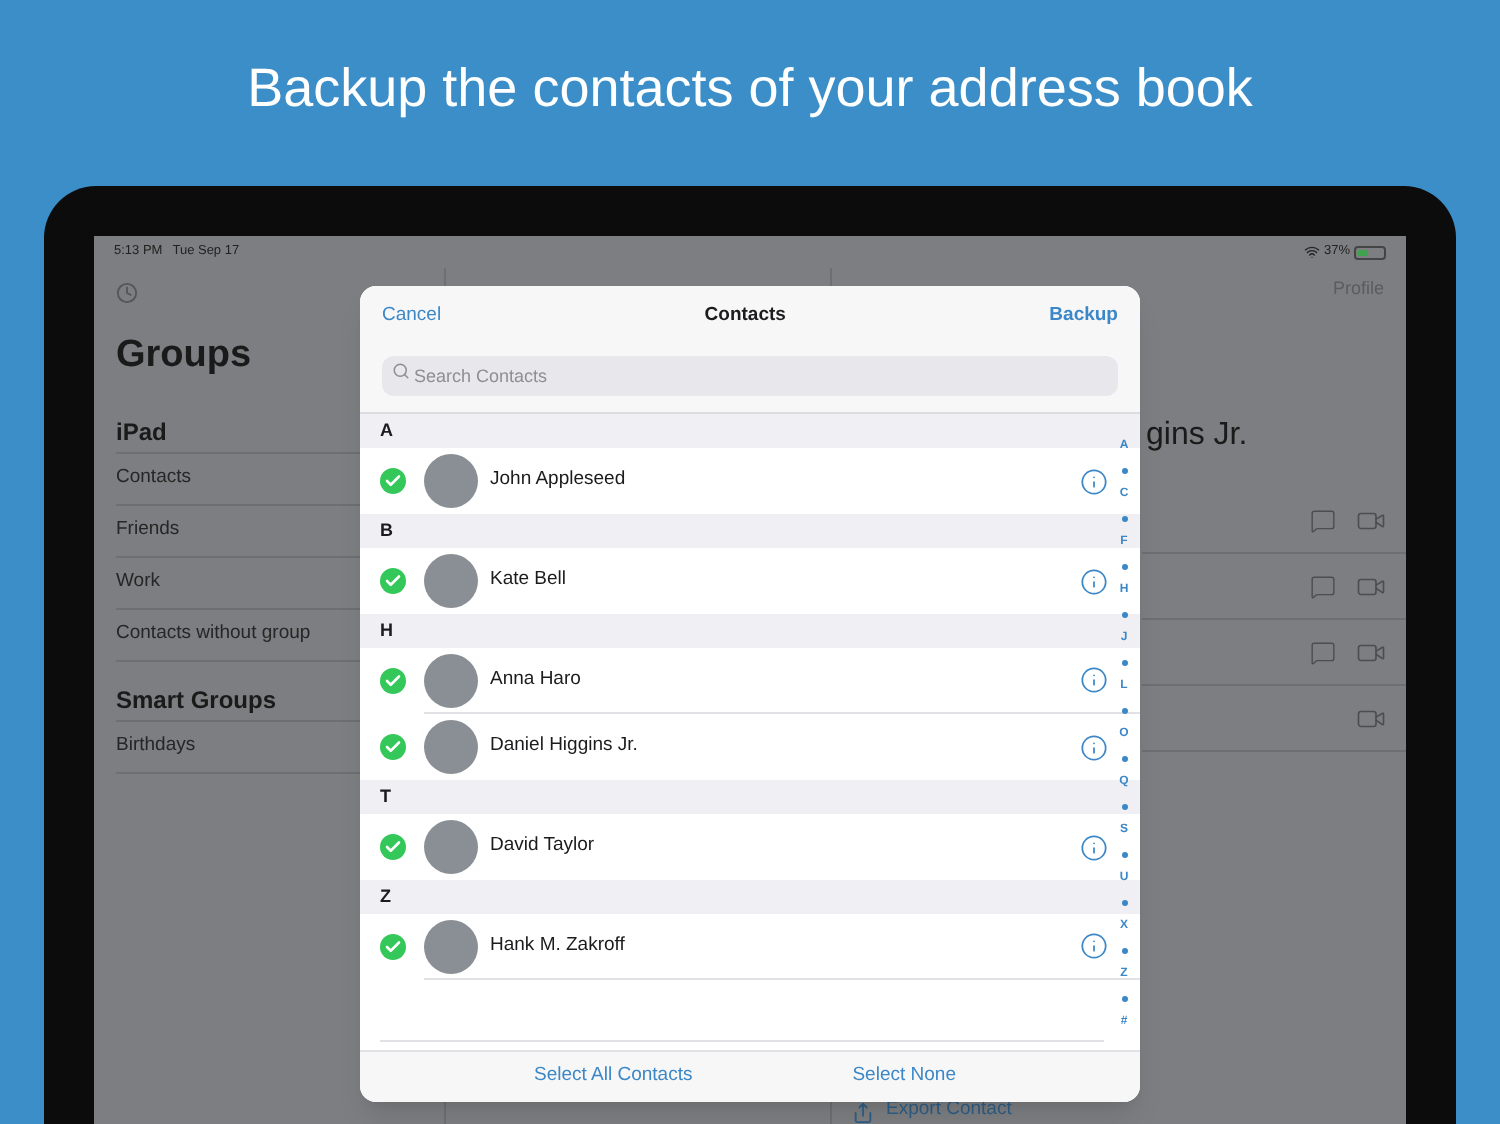 This screenshot has width=1500, height=1124. I want to click on footer-link: Select All Contacts, so click(613, 1077).